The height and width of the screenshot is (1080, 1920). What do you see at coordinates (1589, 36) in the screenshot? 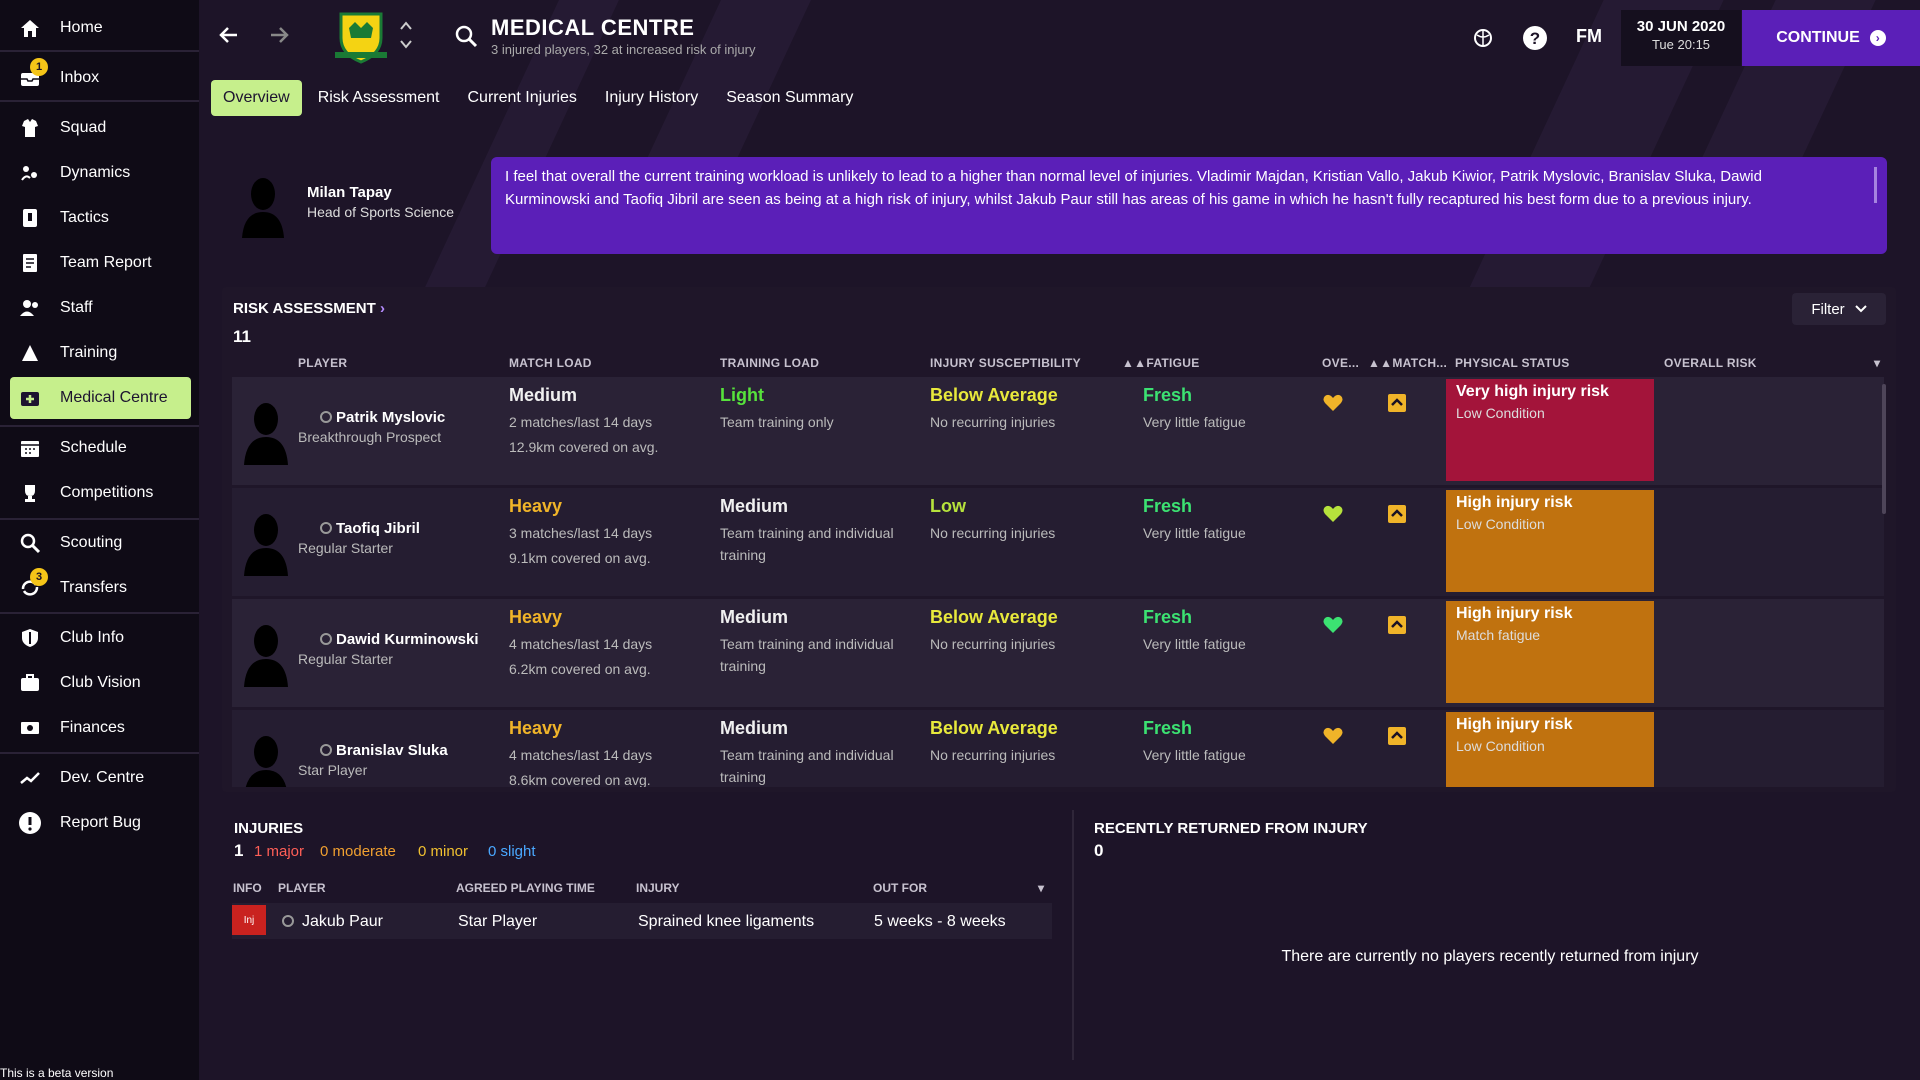
I see `fm-logo: FM` at bounding box center [1589, 36].